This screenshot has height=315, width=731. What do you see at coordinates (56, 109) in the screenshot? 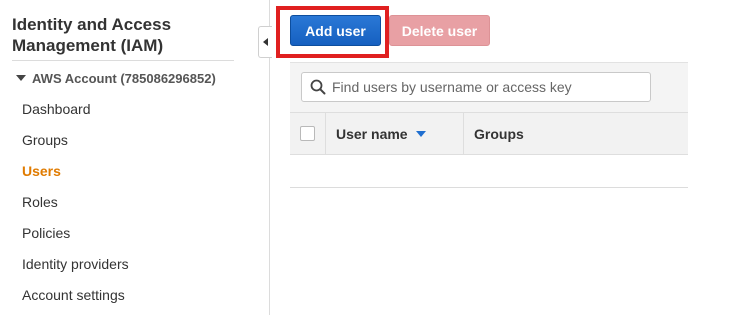
I see `sidebar-item-dashboard: Dashboard` at bounding box center [56, 109].